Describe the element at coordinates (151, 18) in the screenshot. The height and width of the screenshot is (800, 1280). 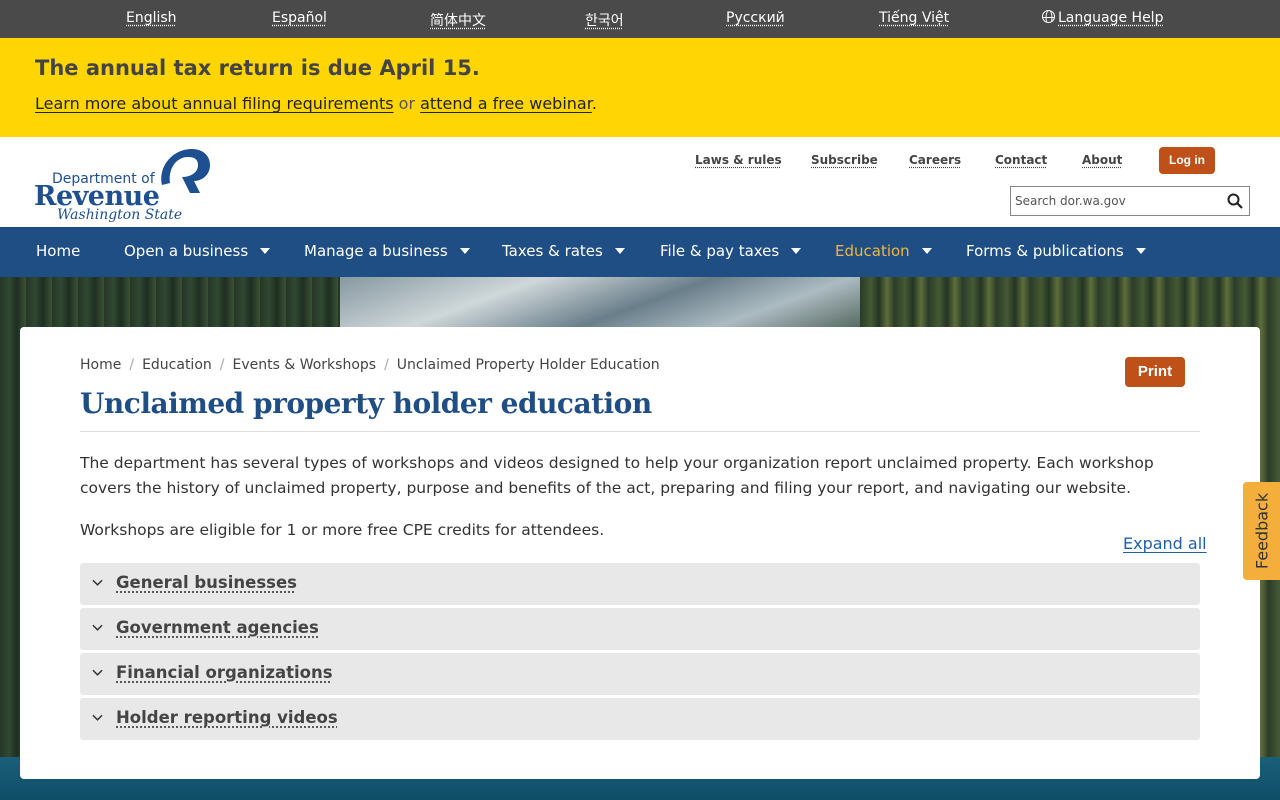
I see `language-english: English` at that location.